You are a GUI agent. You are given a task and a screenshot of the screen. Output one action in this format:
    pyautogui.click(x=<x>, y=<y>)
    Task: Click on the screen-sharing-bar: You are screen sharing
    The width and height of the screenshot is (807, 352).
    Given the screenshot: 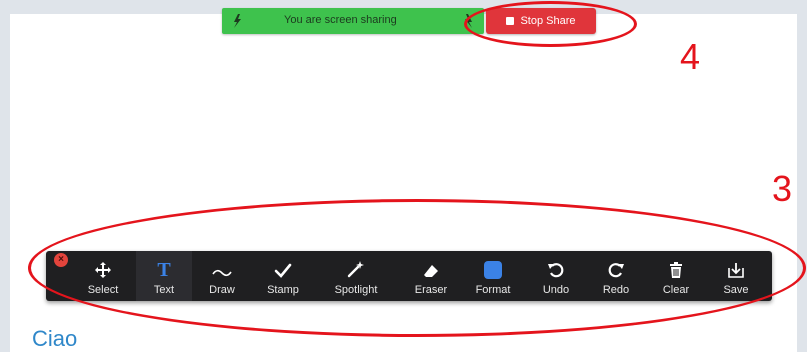 What is the action you would take?
    pyautogui.click(x=353, y=21)
    